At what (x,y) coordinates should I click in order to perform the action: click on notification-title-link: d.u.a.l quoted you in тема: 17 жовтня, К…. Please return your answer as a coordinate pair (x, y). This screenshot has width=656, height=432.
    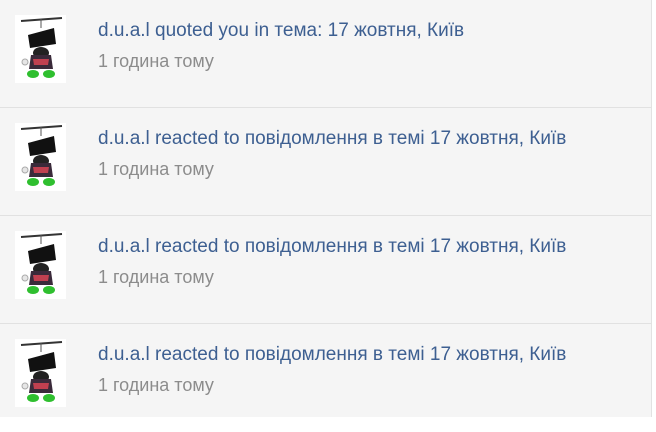
    Looking at the image, I should click on (369, 31).